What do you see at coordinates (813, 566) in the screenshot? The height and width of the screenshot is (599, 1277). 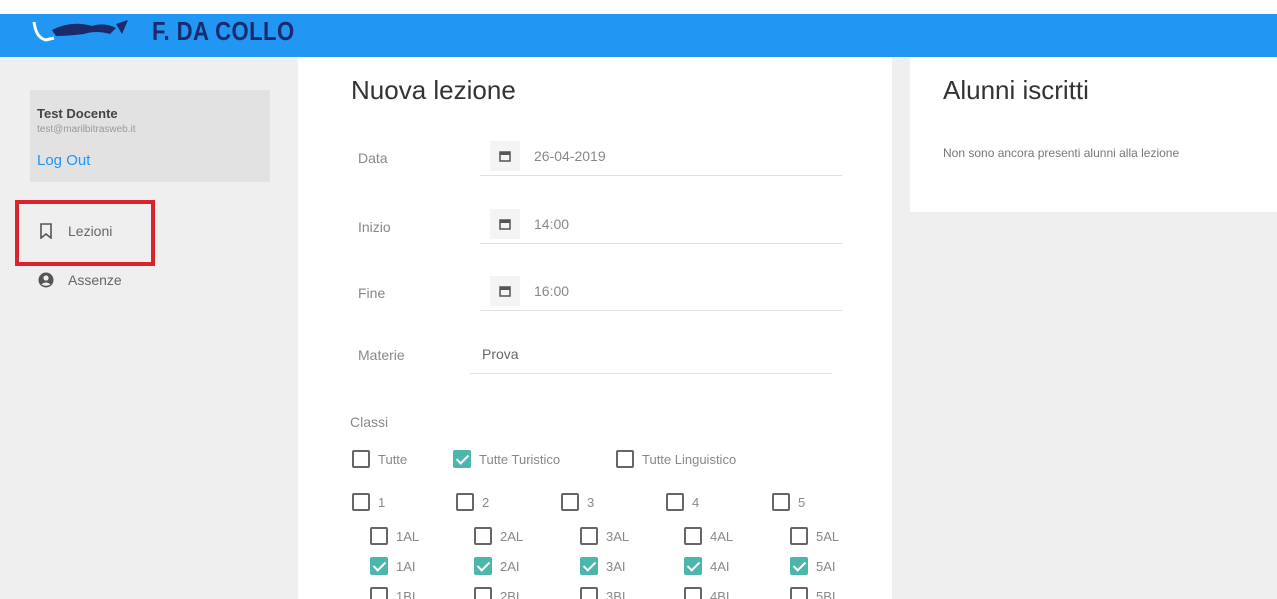 I see `checkbox-class-5ai: 5AI` at bounding box center [813, 566].